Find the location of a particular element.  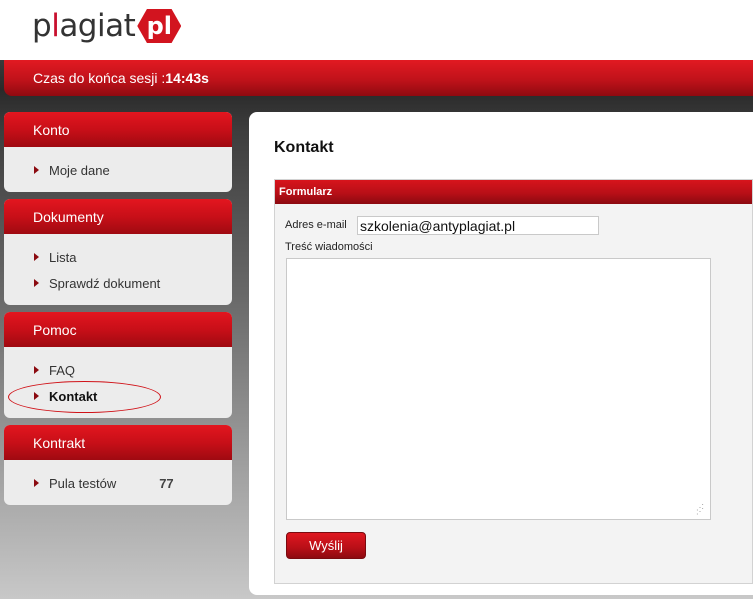

sidebar-box-title: Kontrakt is located at coordinates (118, 442).